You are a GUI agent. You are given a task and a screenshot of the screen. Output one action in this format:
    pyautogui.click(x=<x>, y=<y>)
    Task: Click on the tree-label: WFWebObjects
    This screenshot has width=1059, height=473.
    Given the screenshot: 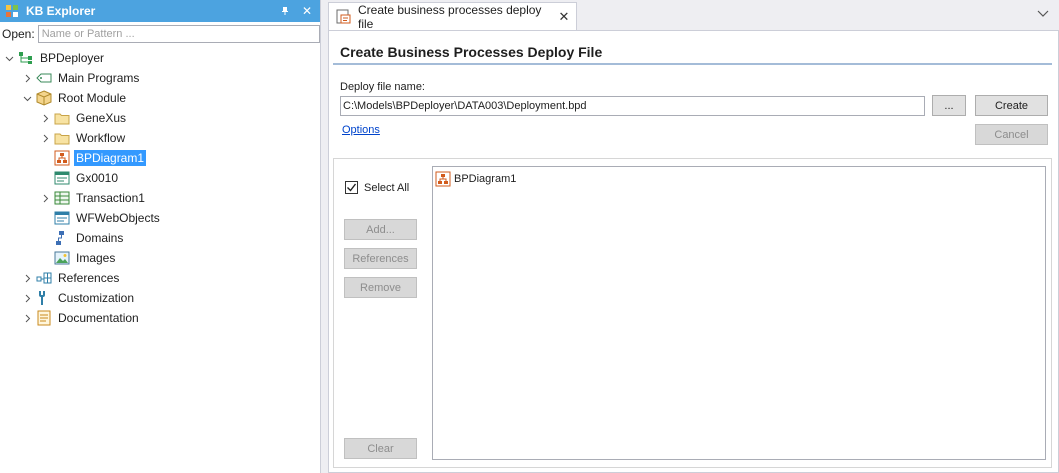 What is the action you would take?
    pyautogui.click(x=118, y=218)
    